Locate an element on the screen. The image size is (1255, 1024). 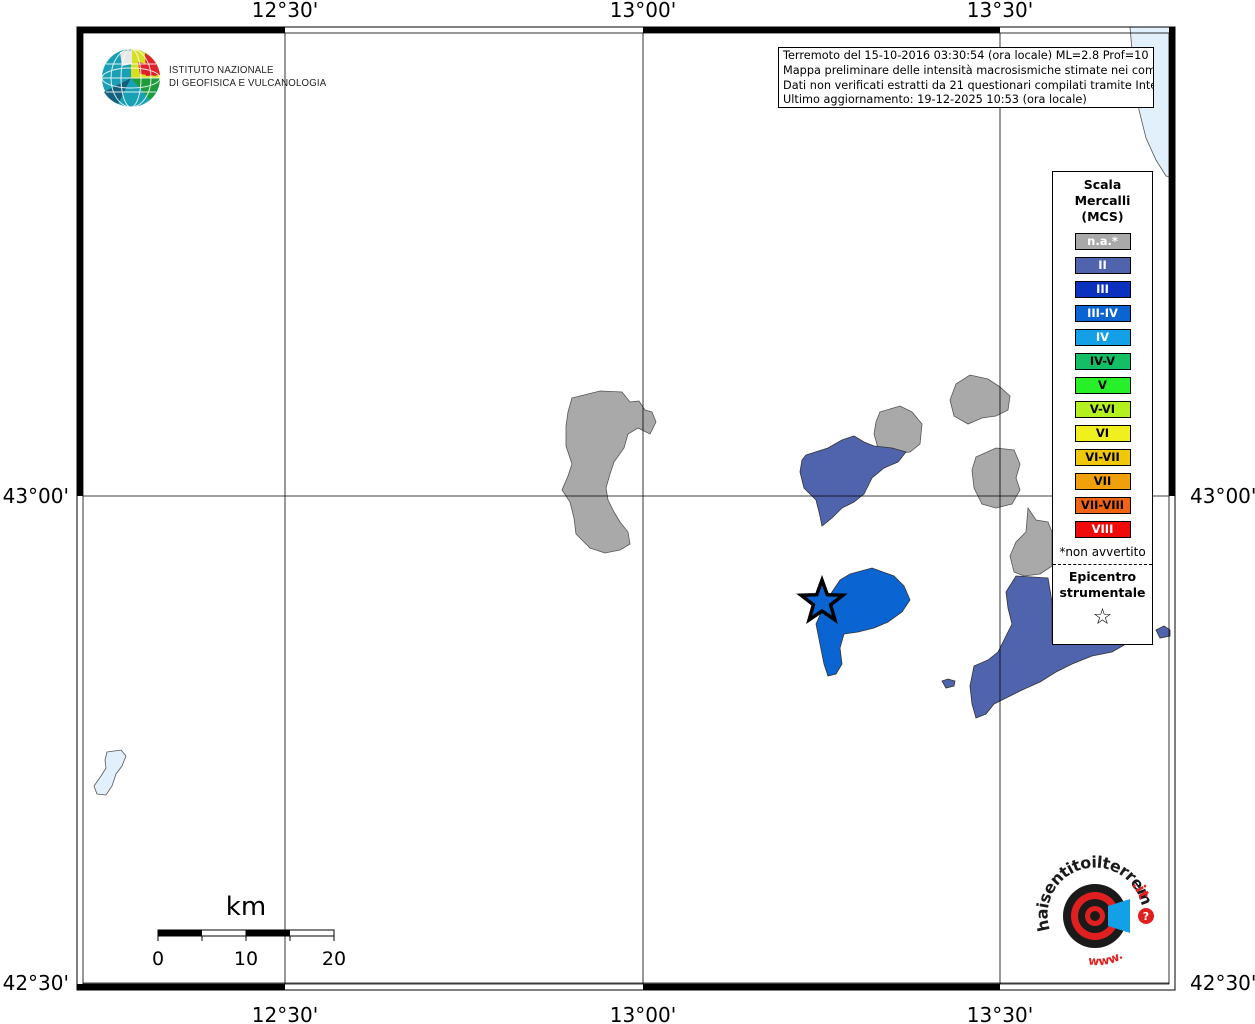
legend-swatch: IV-V is located at coordinates (1102, 361).